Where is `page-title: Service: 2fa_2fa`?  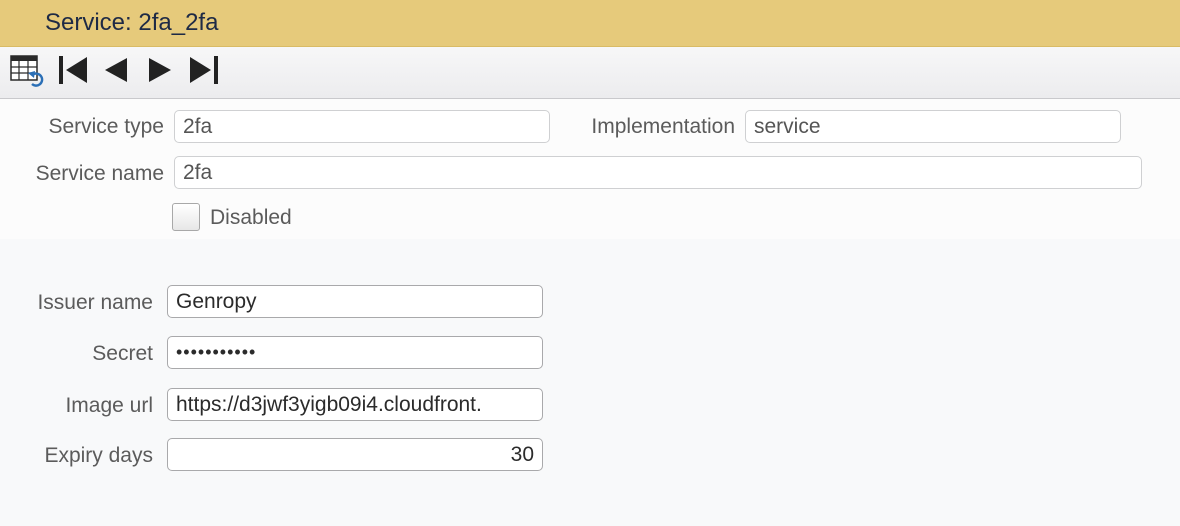
page-title: Service: 2fa_2fa is located at coordinates (132, 22).